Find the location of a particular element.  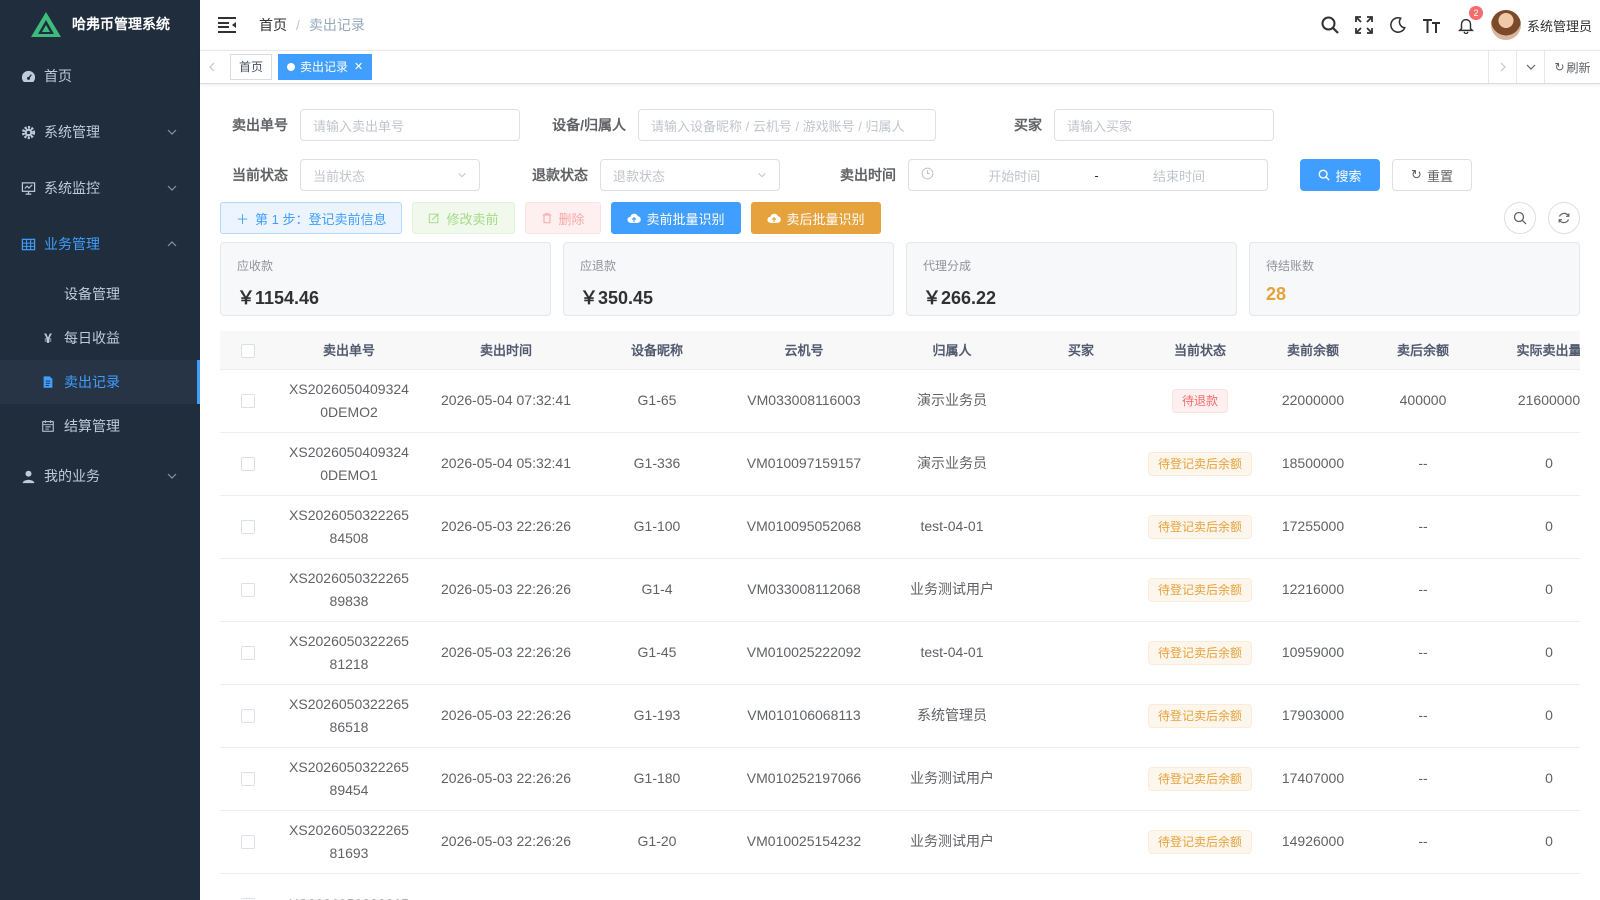

register-pre-sale-button: ＋ 第 1 步：登记卖前信息 is located at coordinates (311, 218).